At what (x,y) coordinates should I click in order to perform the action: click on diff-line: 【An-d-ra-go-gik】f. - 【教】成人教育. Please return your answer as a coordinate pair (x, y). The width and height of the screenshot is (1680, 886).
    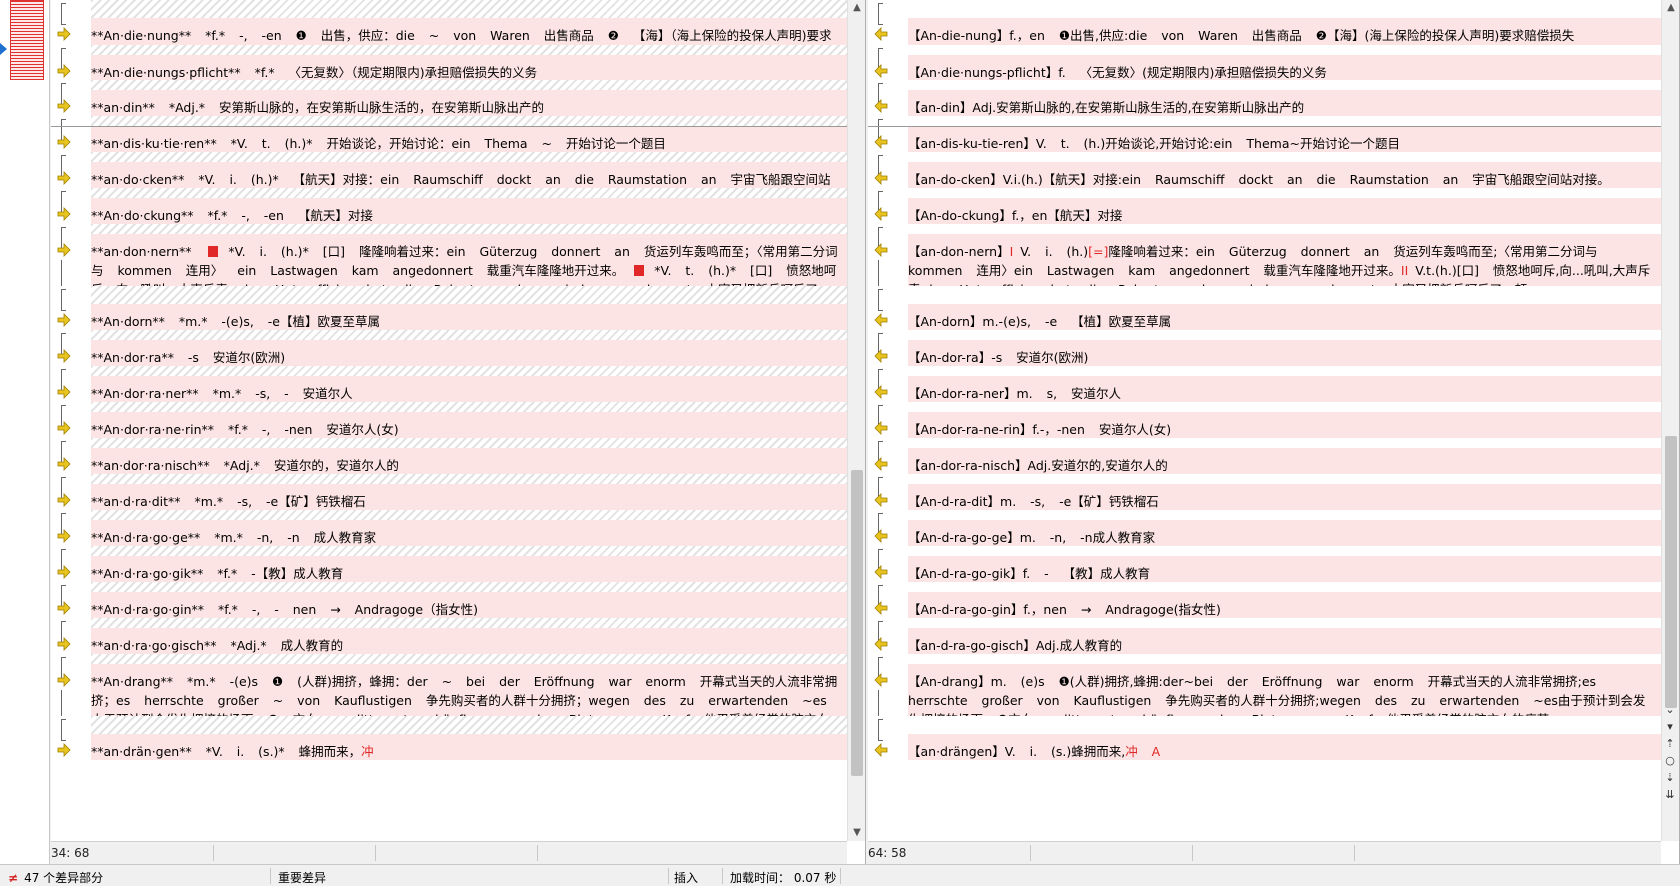
    Looking at the image, I should click on (1264, 569).